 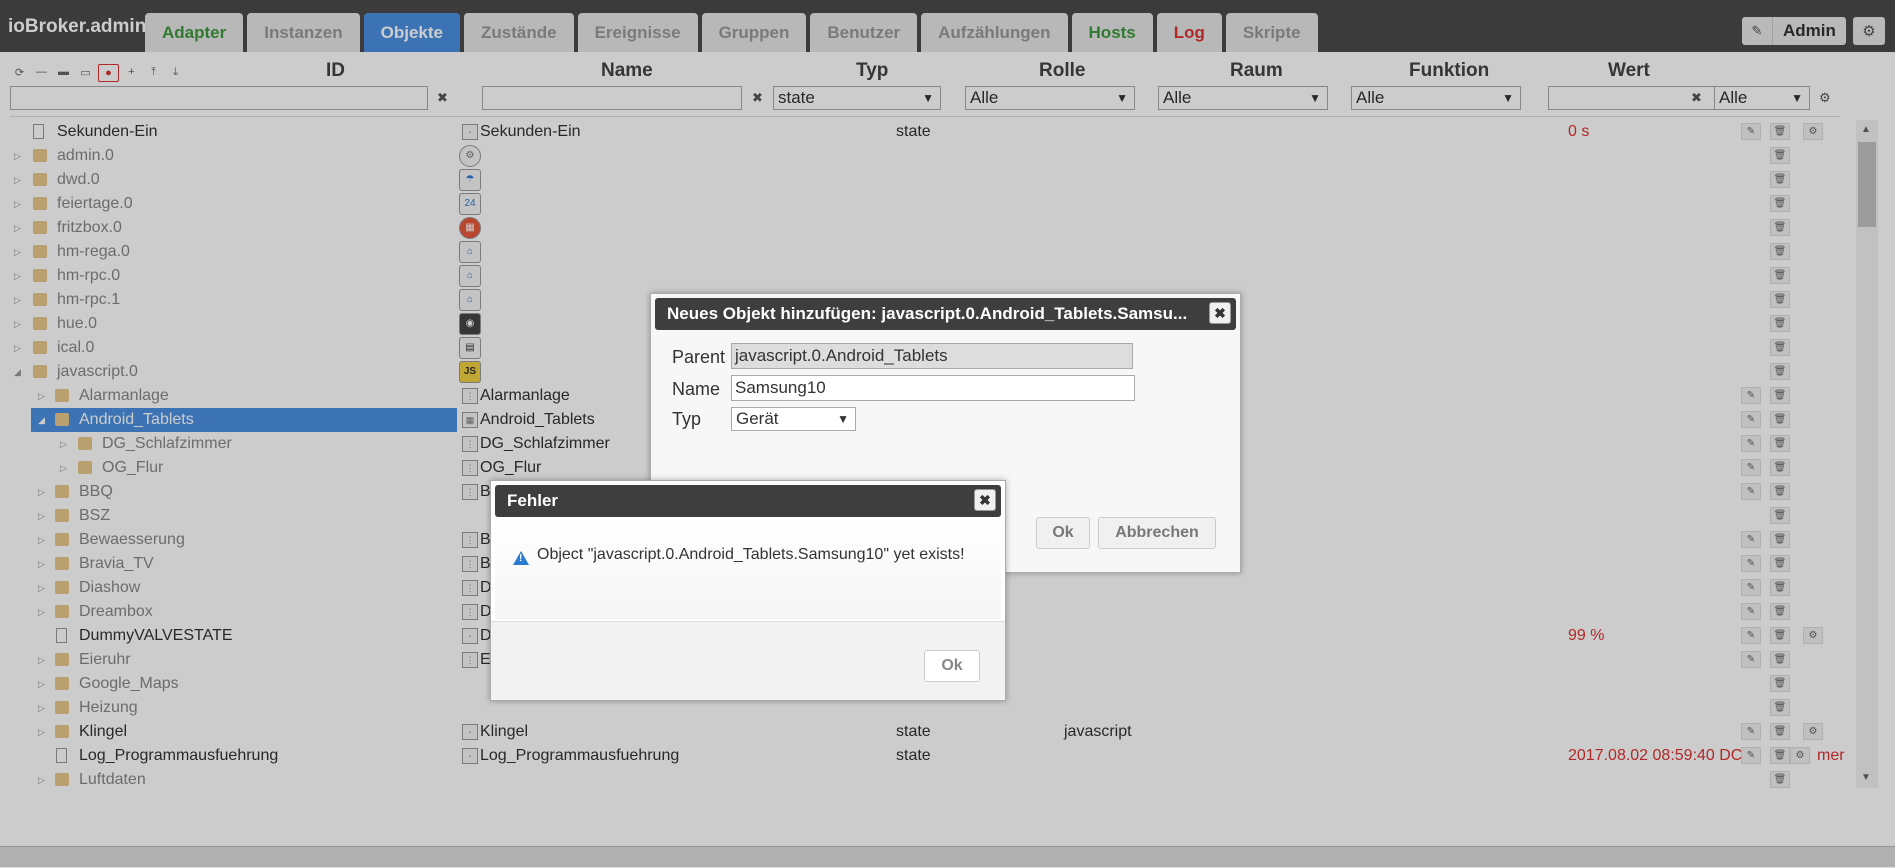 I want to click on error-ok-button: Ok, so click(x=952, y=666).